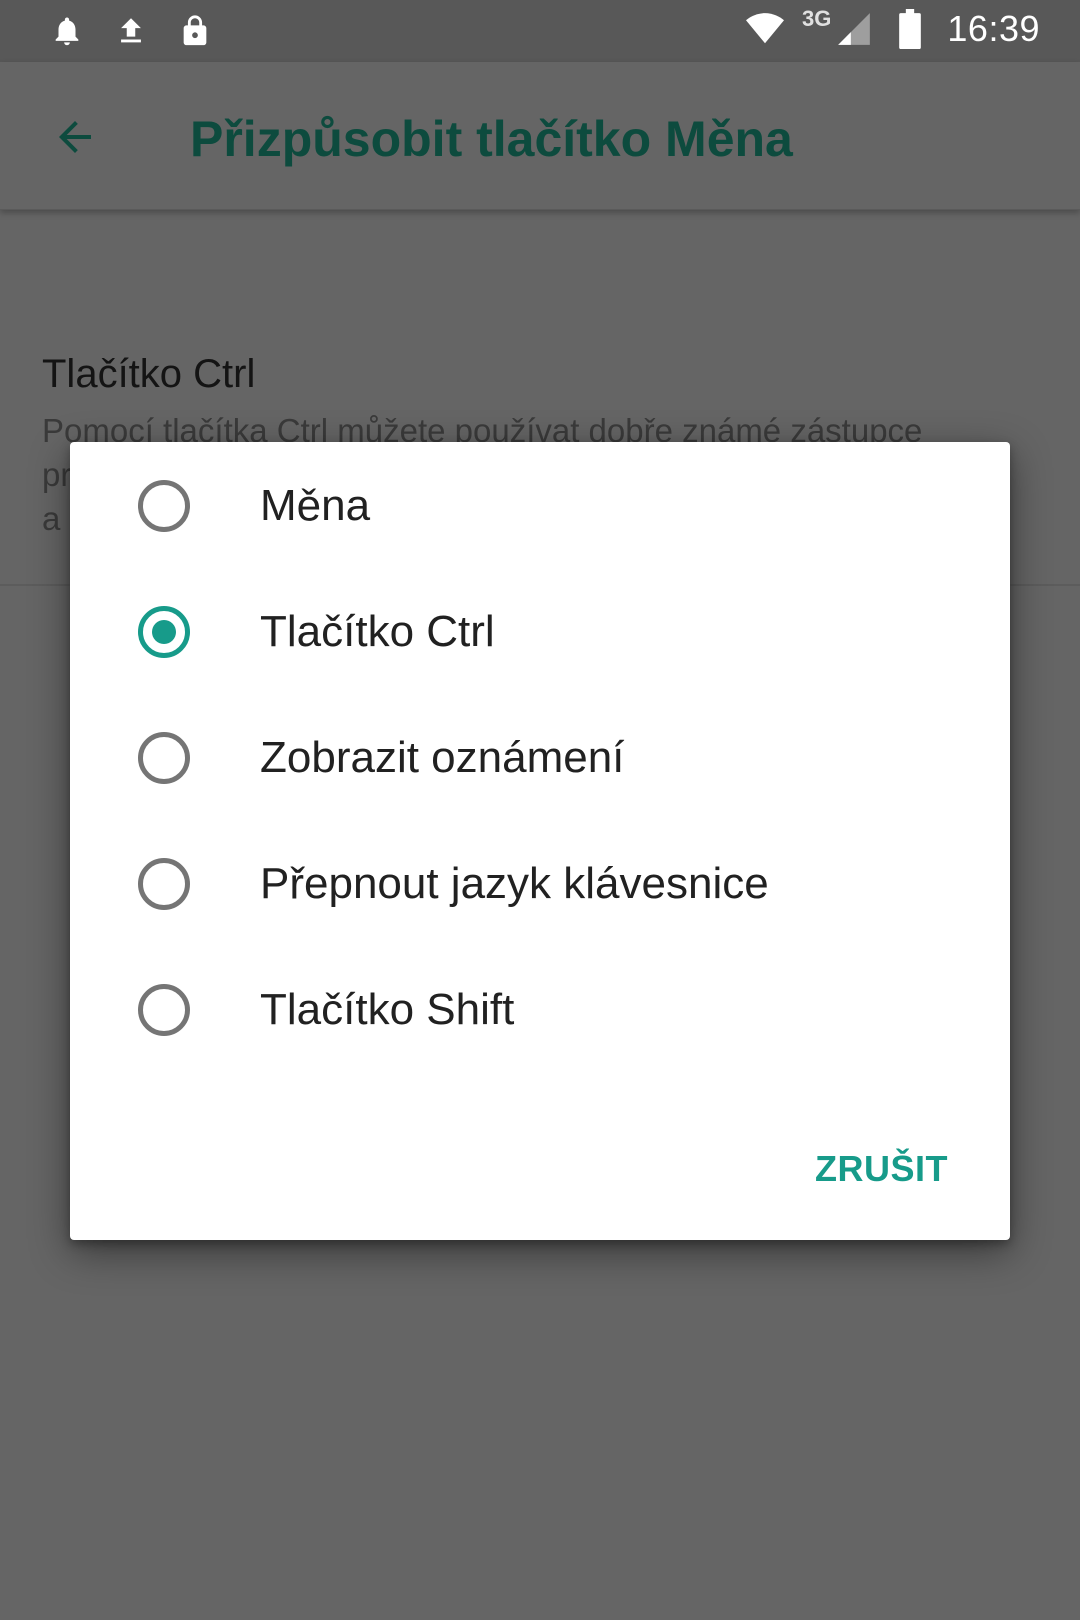 The width and height of the screenshot is (1080, 1620). Describe the element at coordinates (817, 18) in the screenshot. I see `network-type-label: 3G` at that location.